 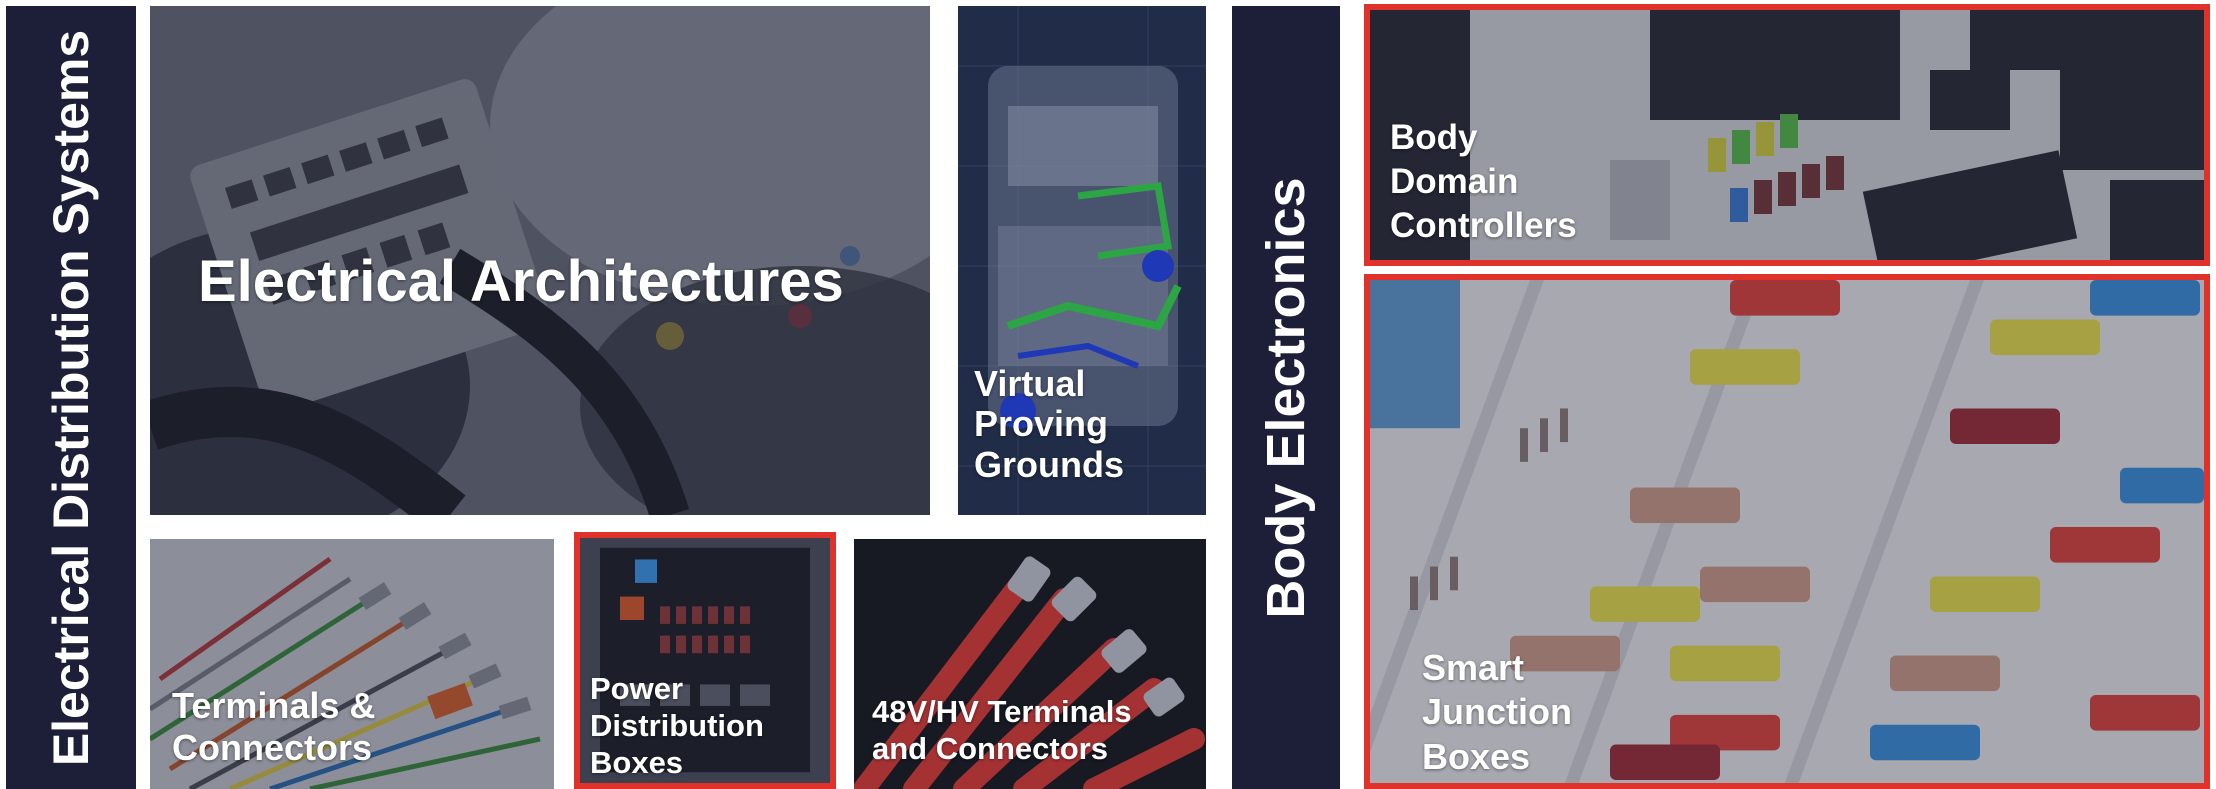 I want to click on left-banner-title: Electrical Distribution Systems, so click(x=71, y=397).